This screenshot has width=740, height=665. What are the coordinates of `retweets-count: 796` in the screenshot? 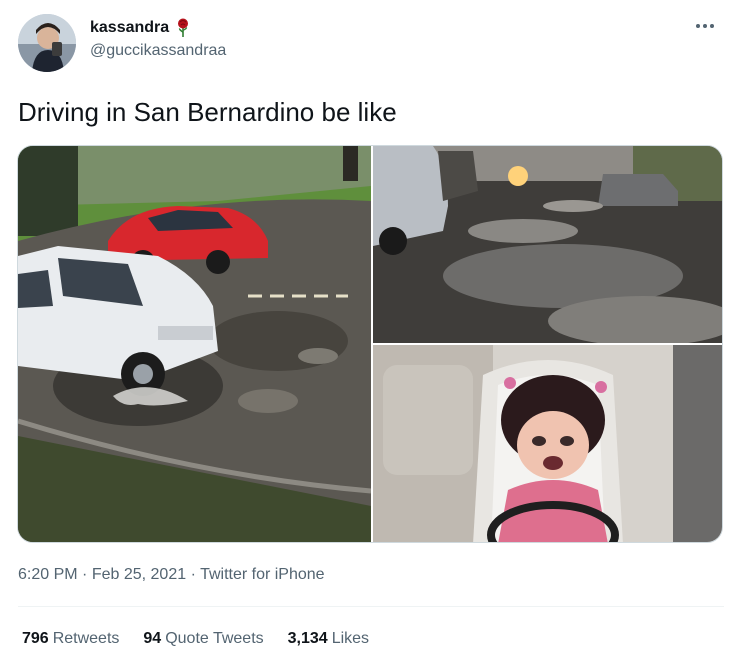 It's located at (35, 638).